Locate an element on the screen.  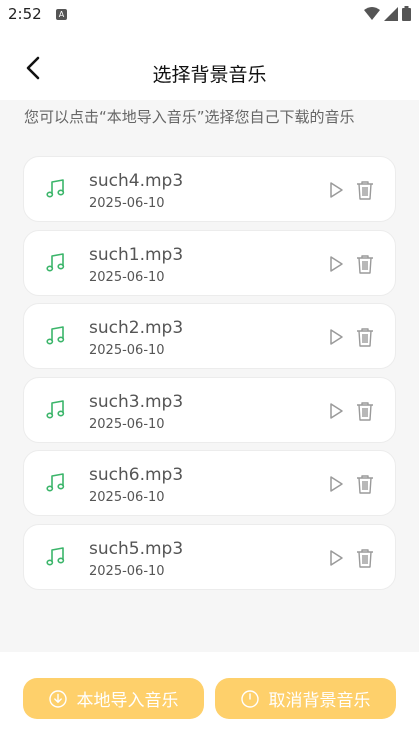
track-name: such2.mp3 is located at coordinates (136, 328).